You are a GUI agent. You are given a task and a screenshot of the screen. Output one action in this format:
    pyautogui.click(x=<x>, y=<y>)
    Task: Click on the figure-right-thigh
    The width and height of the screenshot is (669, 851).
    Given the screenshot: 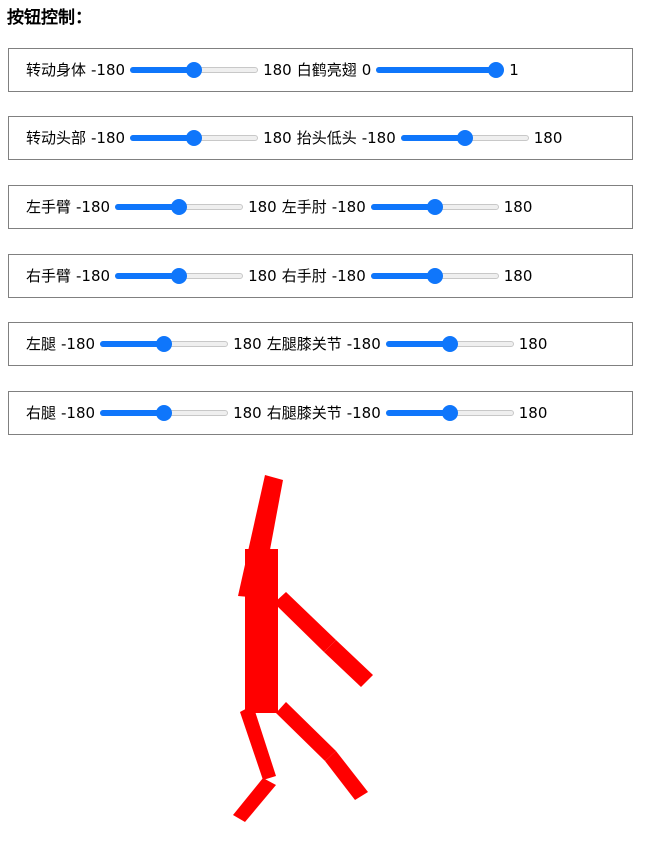 What is the action you would take?
    pyautogui.click(x=306, y=731)
    